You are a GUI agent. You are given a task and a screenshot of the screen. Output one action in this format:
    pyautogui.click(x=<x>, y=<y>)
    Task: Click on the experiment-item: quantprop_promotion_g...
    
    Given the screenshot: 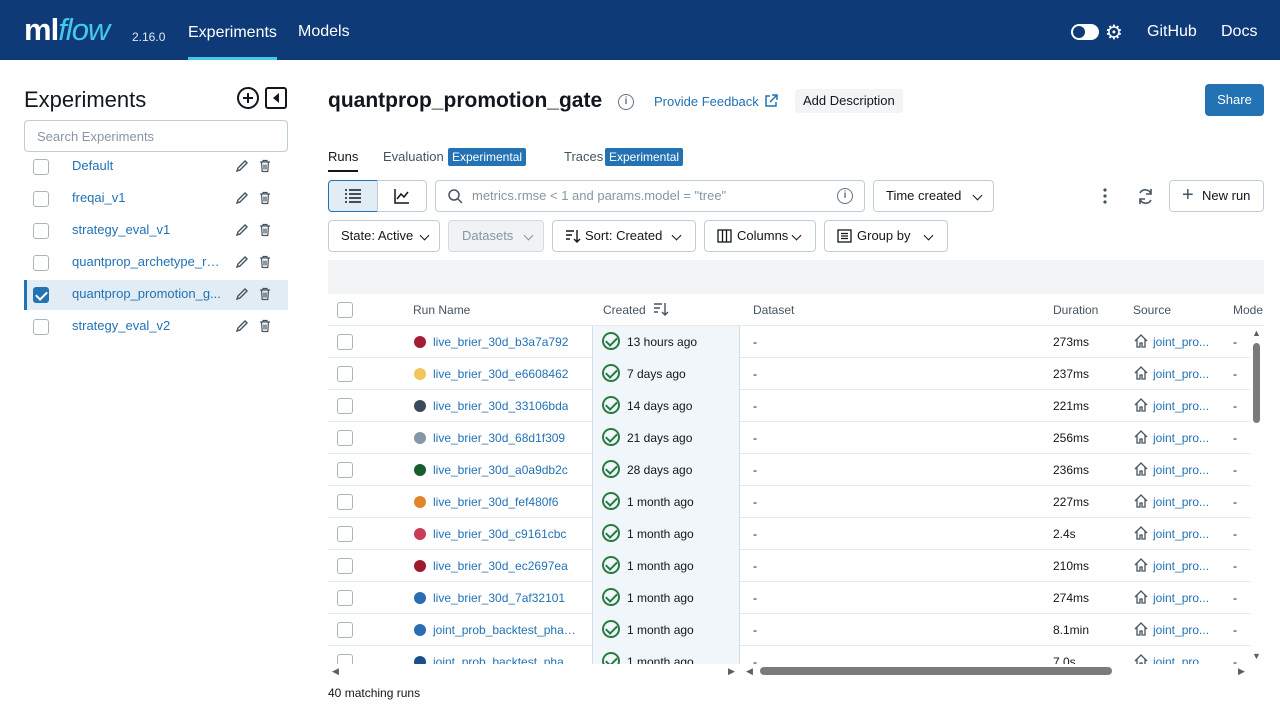 What is the action you would take?
    pyautogui.click(x=156, y=295)
    